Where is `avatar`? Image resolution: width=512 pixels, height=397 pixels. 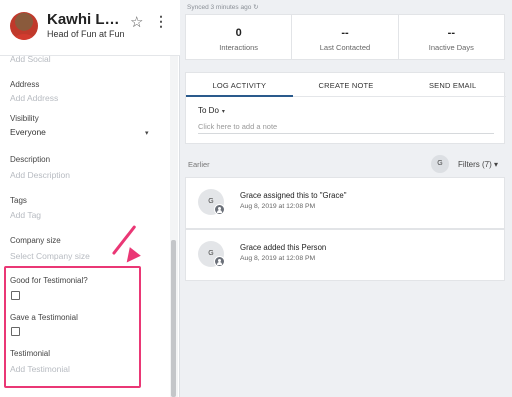 avatar is located at coordinates (24, 26).